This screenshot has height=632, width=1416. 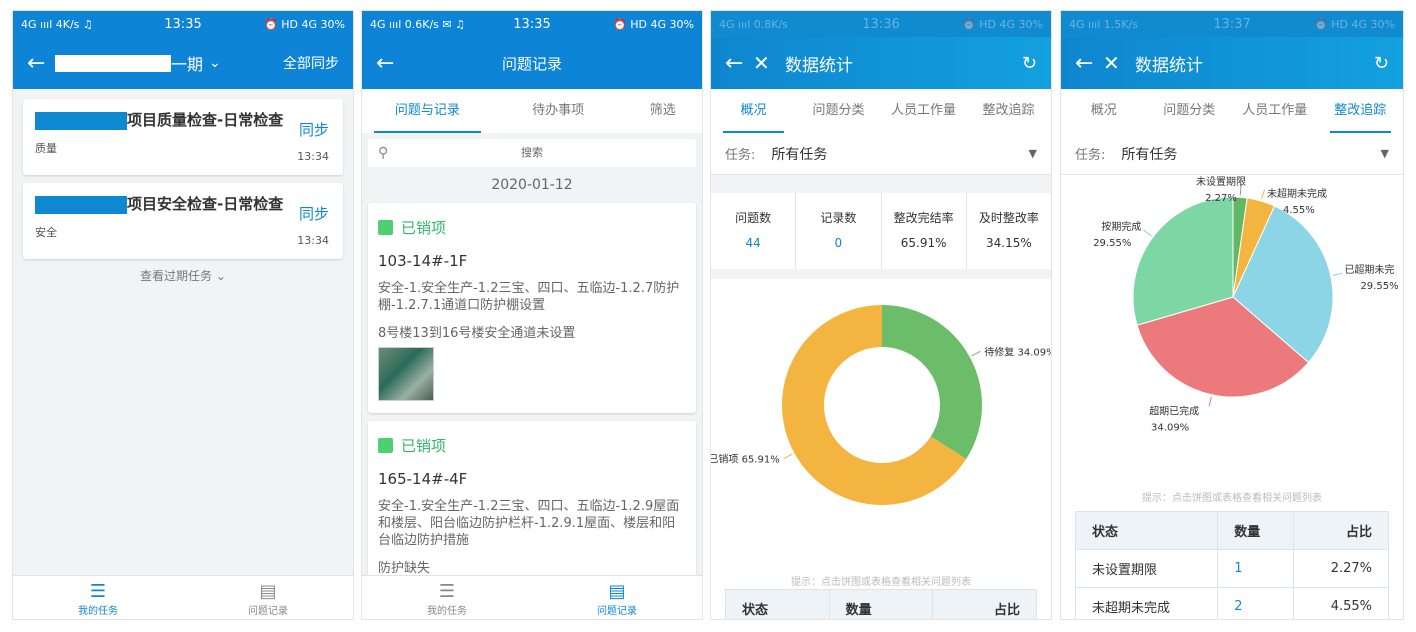 What do you see at coordinates (183, 137) in the screenshot?
I see `task-card: 项目质量检查-日常检查 质量 同步 13:34` at bounding box center [183, 137].